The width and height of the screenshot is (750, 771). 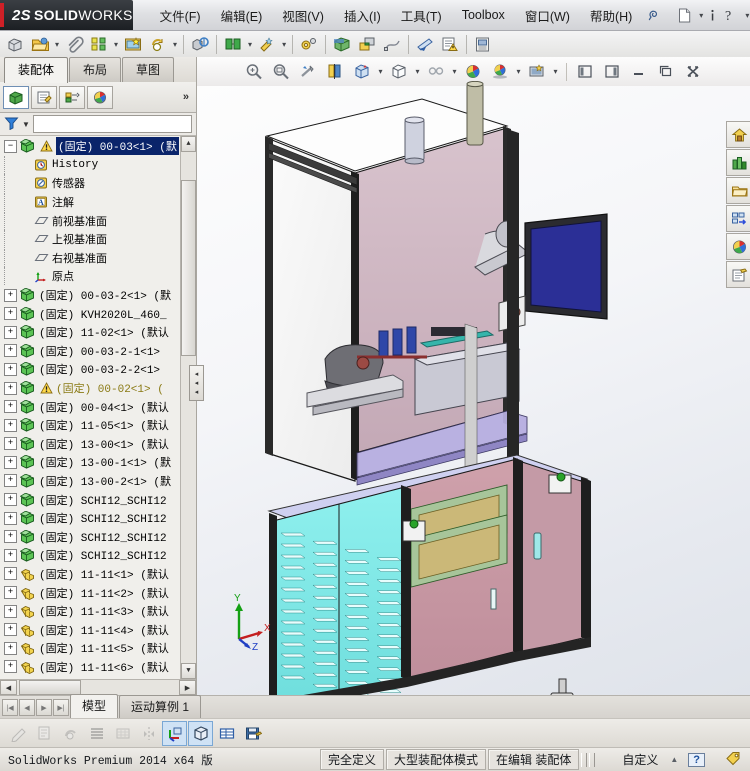 I want to click on tree-item: History, so click(x=90, y=165).